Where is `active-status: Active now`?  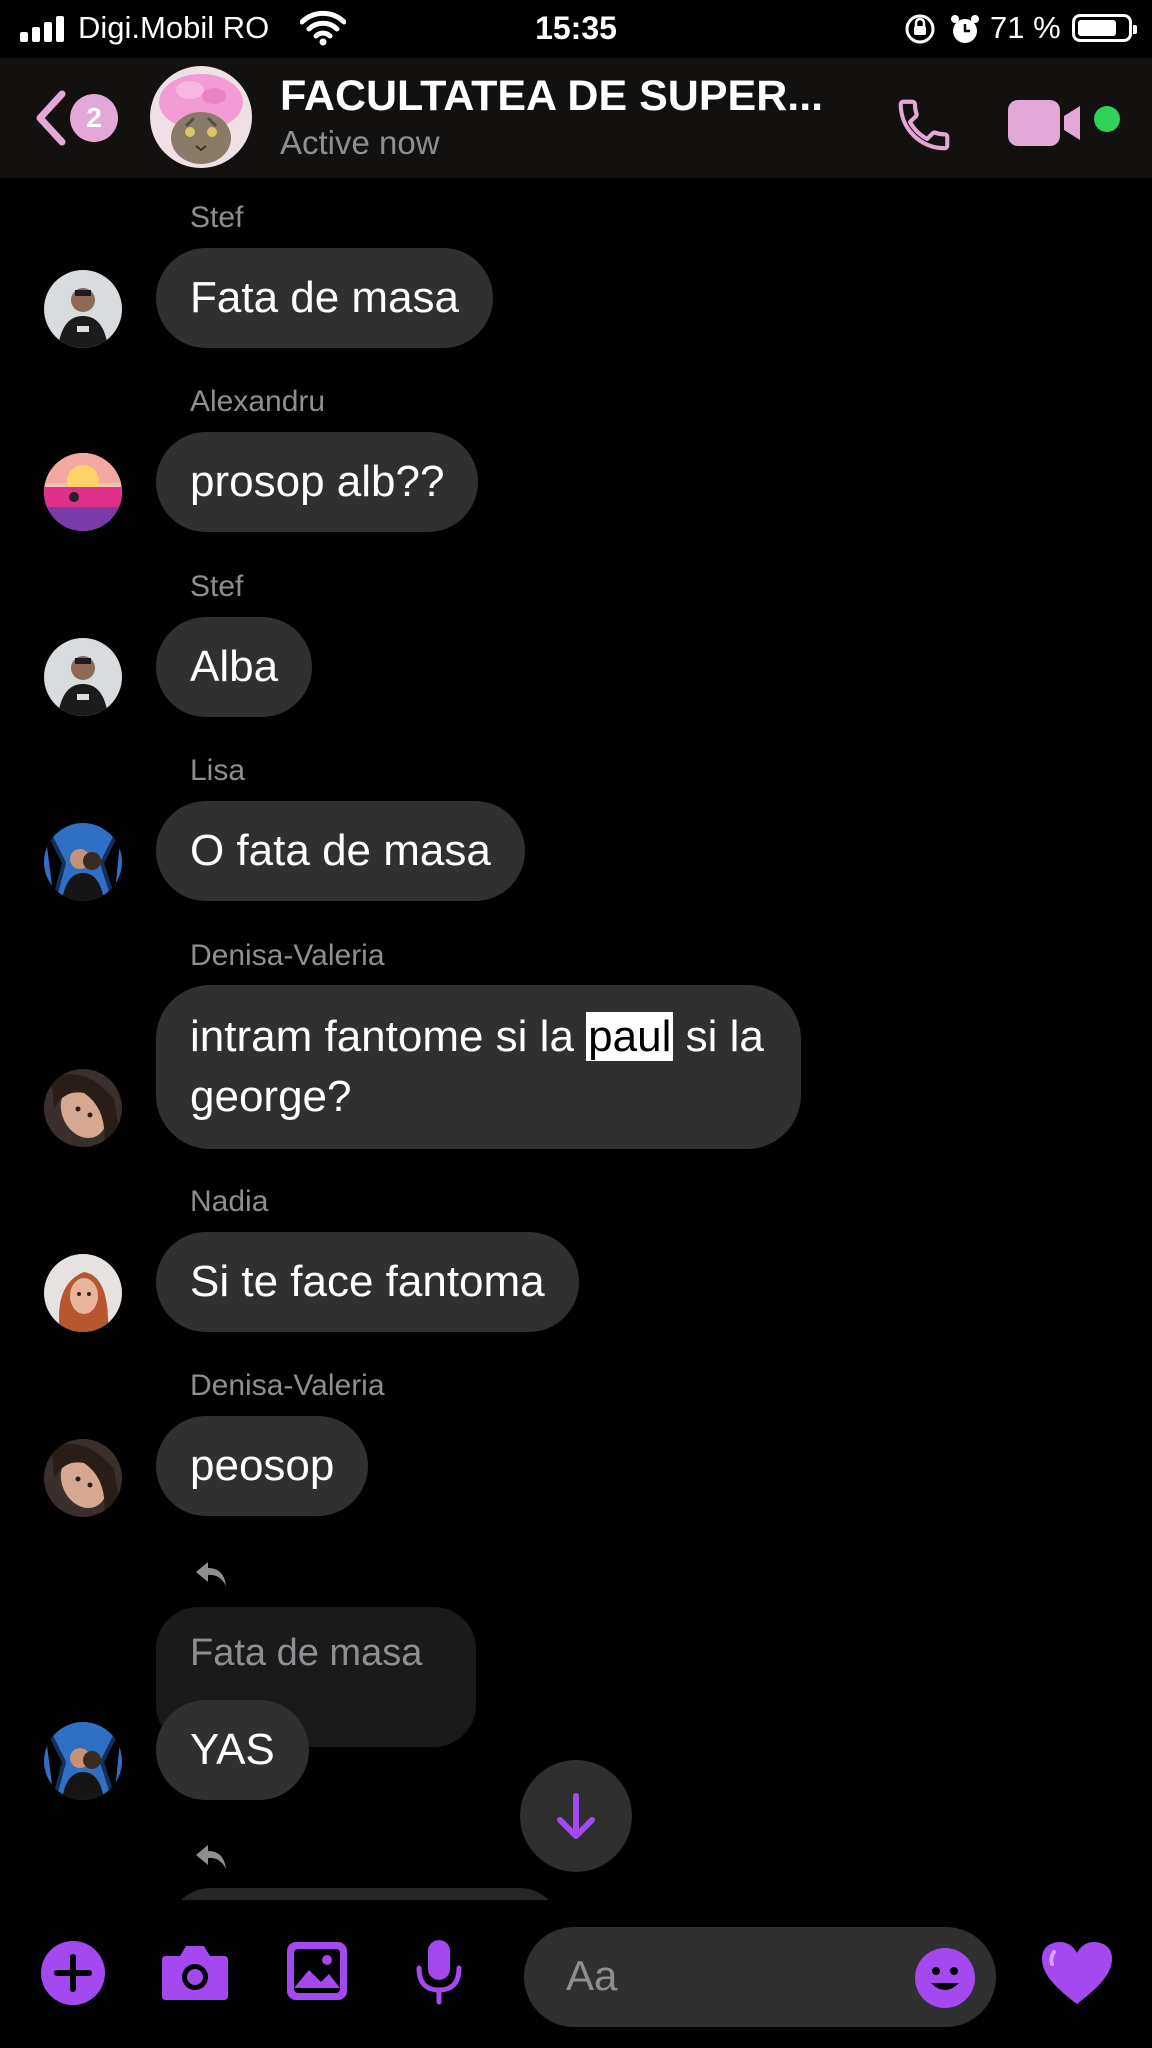 active-status: Active now is located at coordinates (360, 142).